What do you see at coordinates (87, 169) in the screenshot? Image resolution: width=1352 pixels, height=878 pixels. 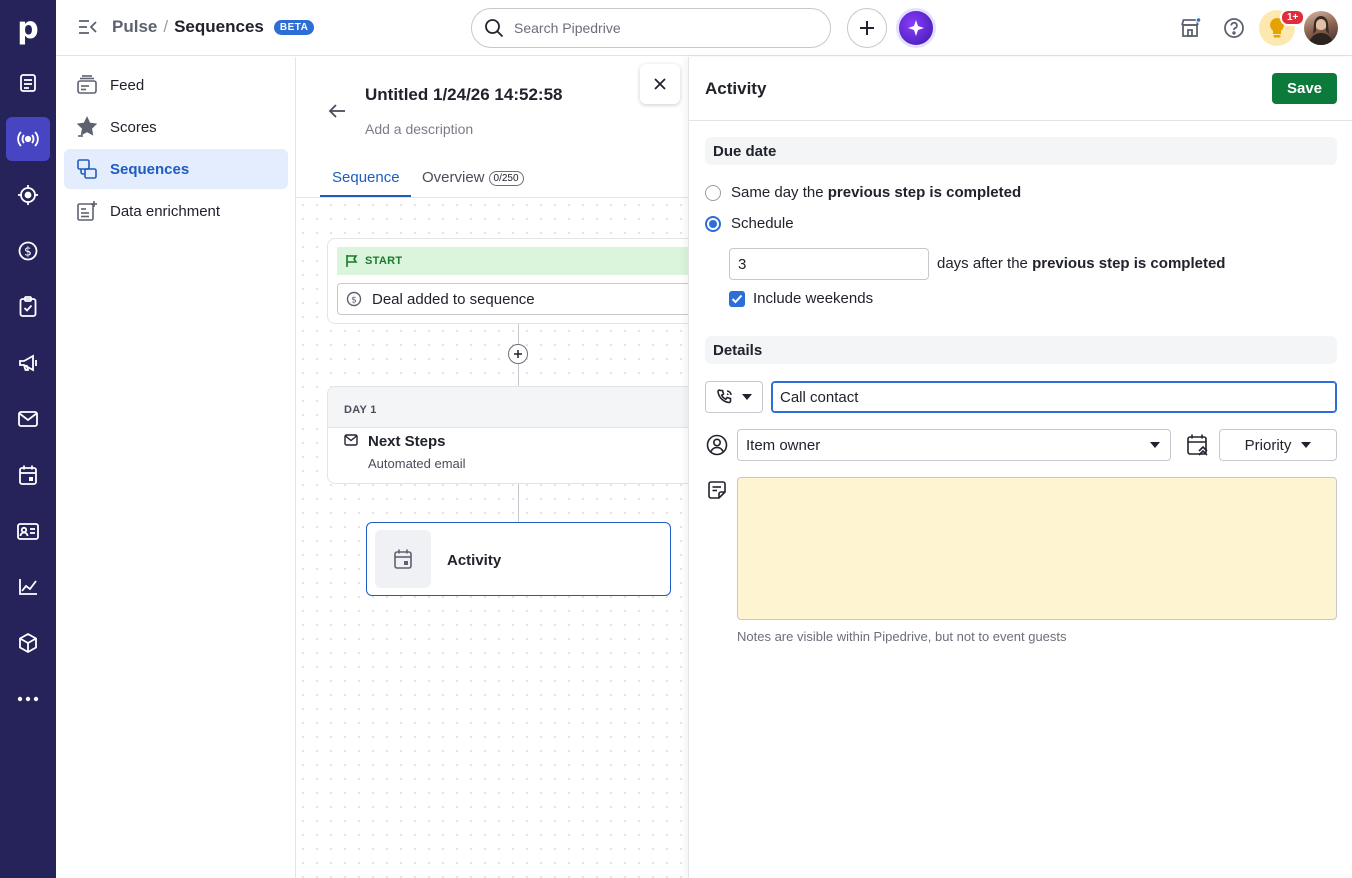 I see `sequences-icon` at bounding box center [87, 169].